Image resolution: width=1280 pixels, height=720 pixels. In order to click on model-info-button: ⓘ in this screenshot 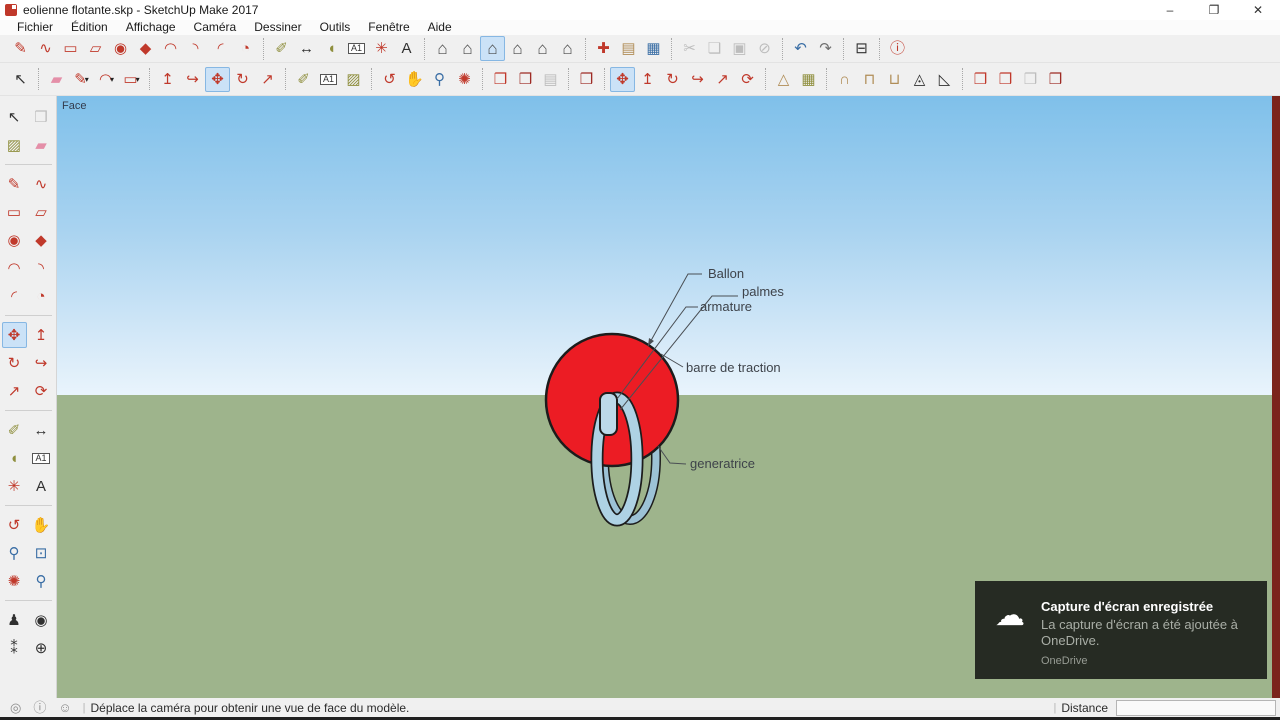, I will do `click(897, 48)`.